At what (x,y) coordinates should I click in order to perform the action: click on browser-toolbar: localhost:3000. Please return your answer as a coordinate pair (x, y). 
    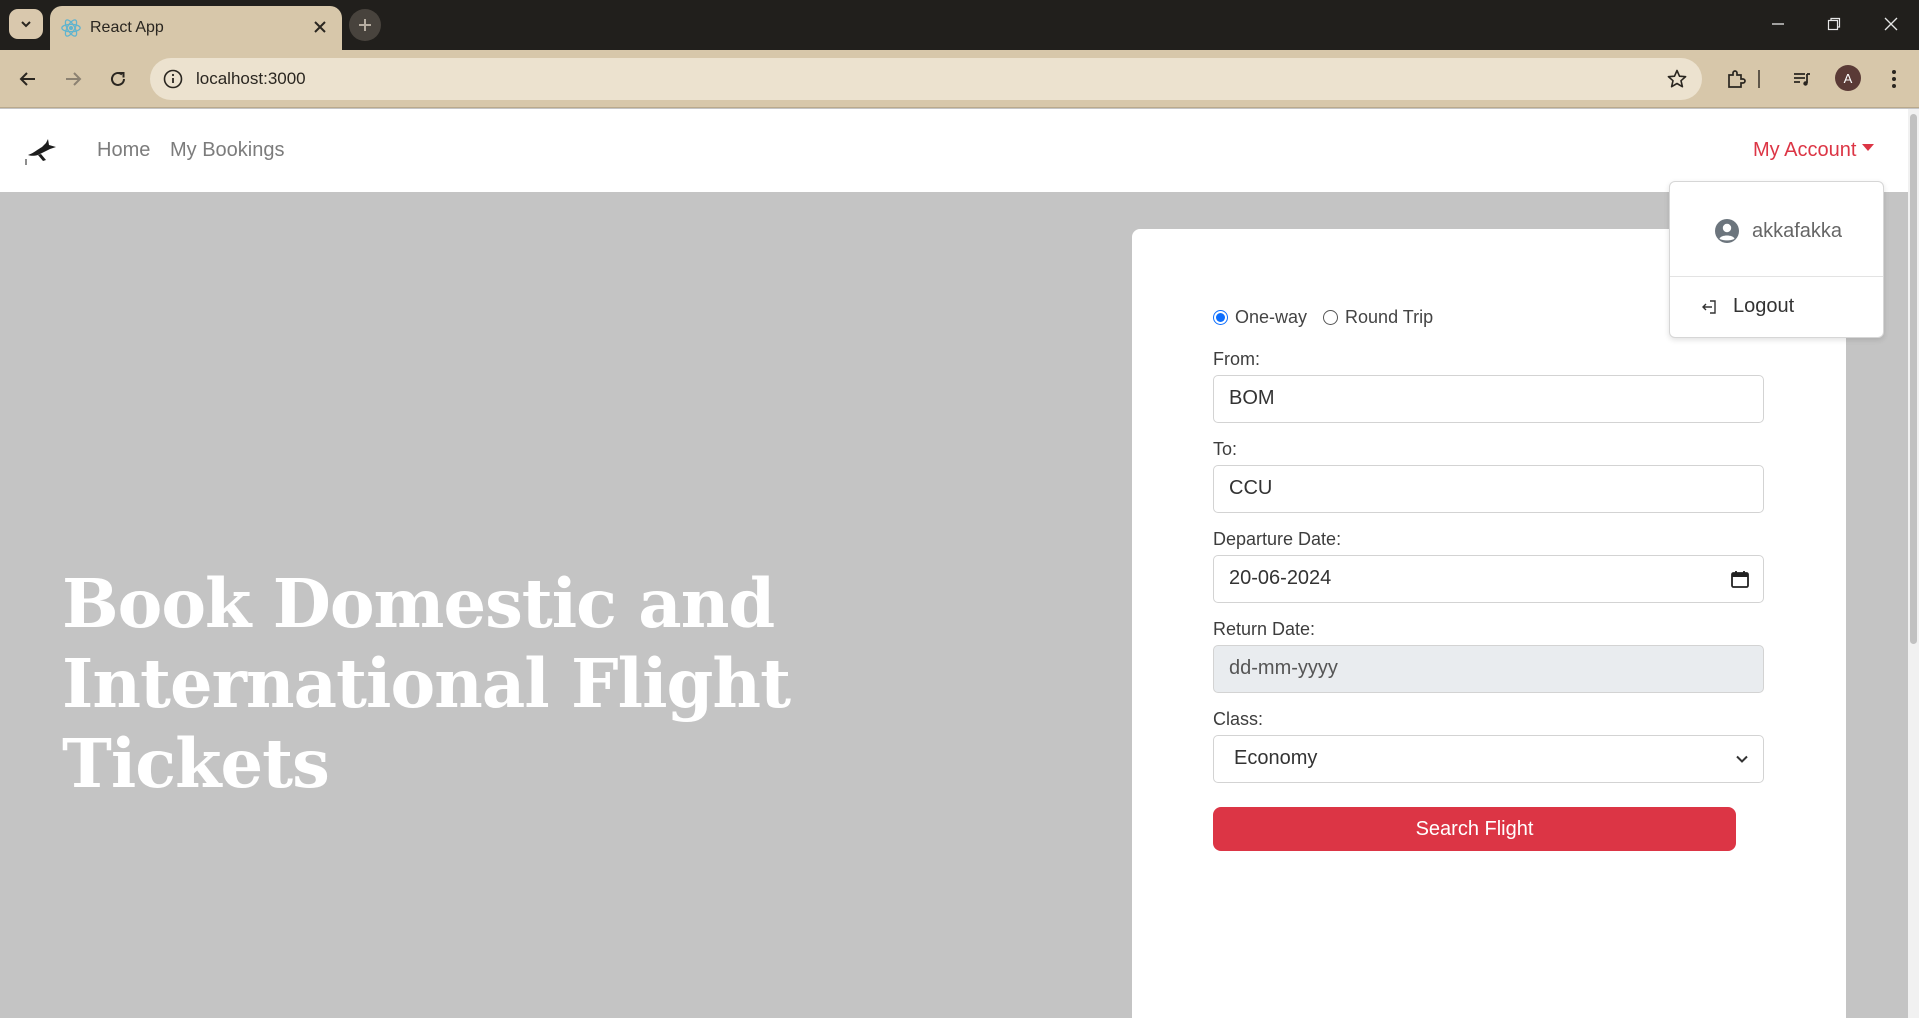
    Looking at the image, I should click on (959, 79).